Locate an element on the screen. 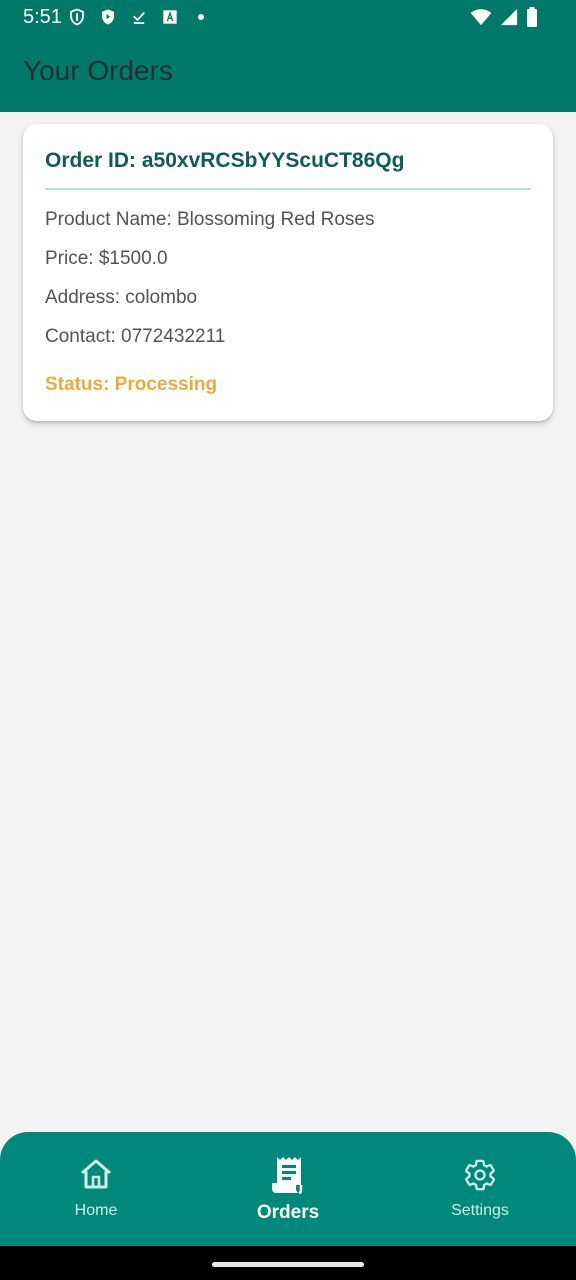  shield-icon is located at coordinates (77, 17).